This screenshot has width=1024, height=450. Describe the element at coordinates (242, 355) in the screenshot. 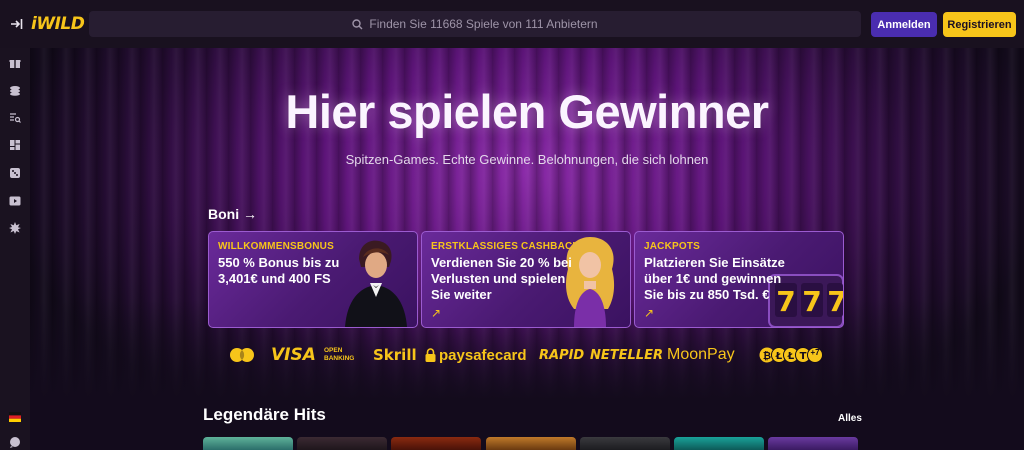

I see `mastercard-icon` at that location.